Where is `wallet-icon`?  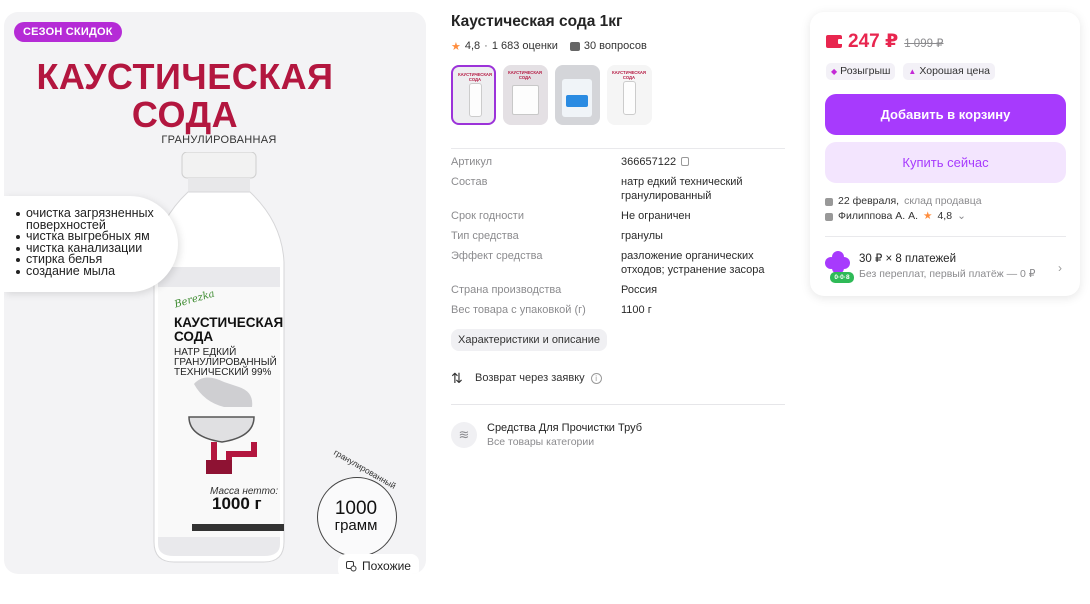 wallet-icon is located at coordinates (834, 41).